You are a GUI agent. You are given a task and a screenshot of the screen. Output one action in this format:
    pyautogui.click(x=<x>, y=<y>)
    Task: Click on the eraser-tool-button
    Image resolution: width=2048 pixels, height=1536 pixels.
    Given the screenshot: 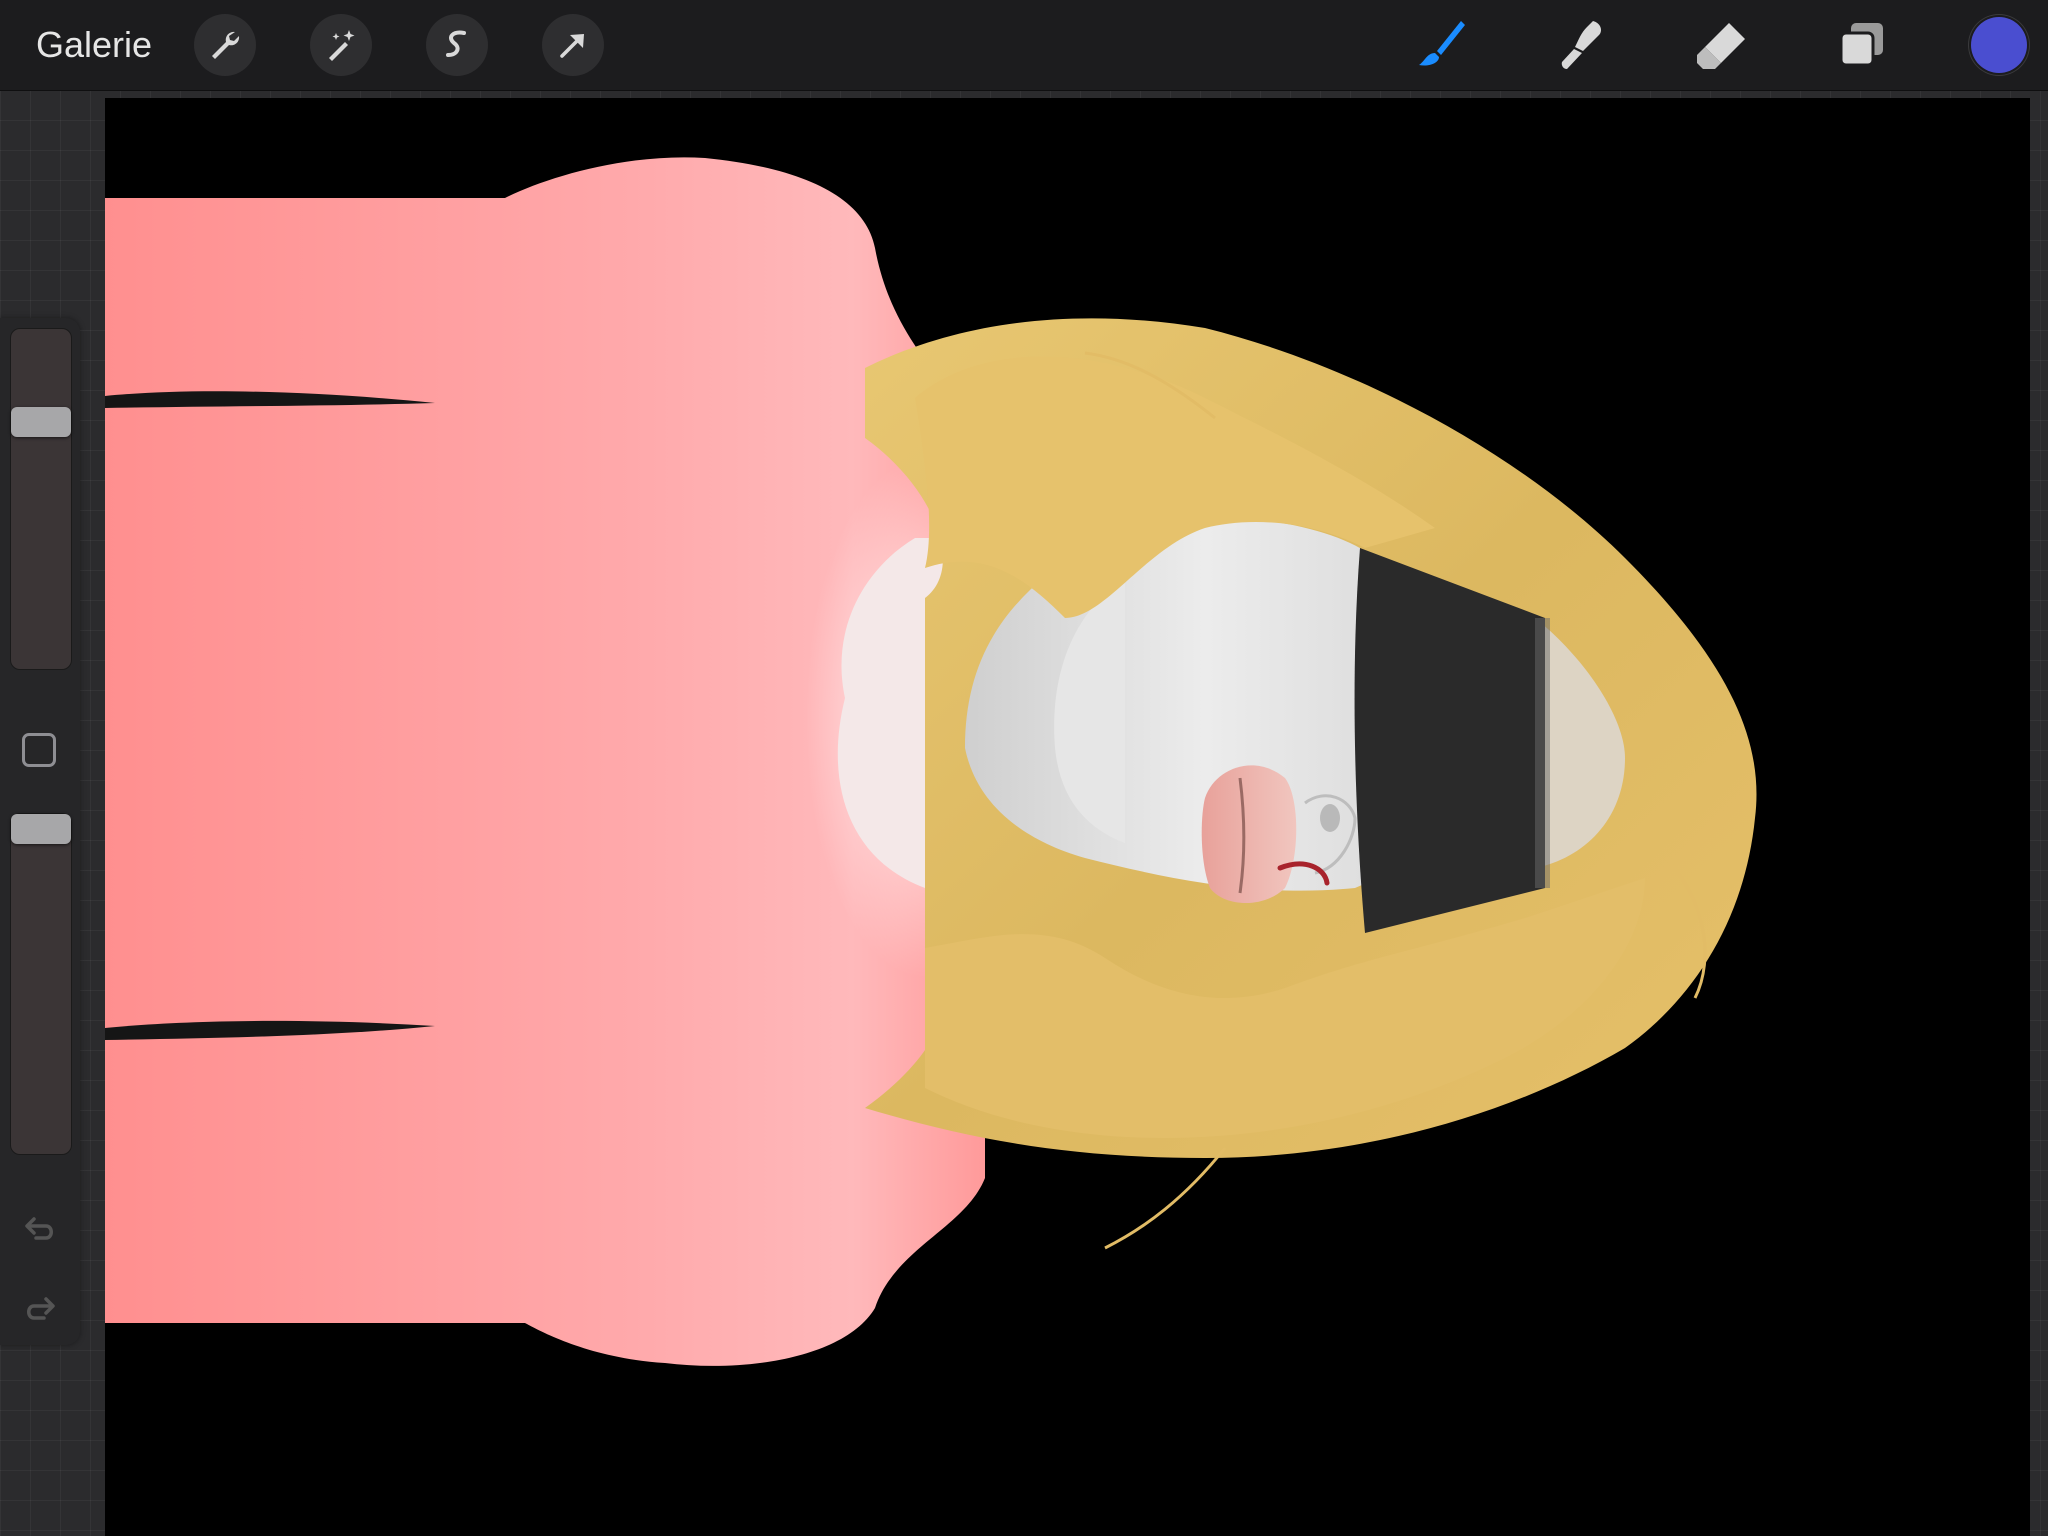 What is the action you would take?
    pyautogui.click(x=1721, y=45)
    